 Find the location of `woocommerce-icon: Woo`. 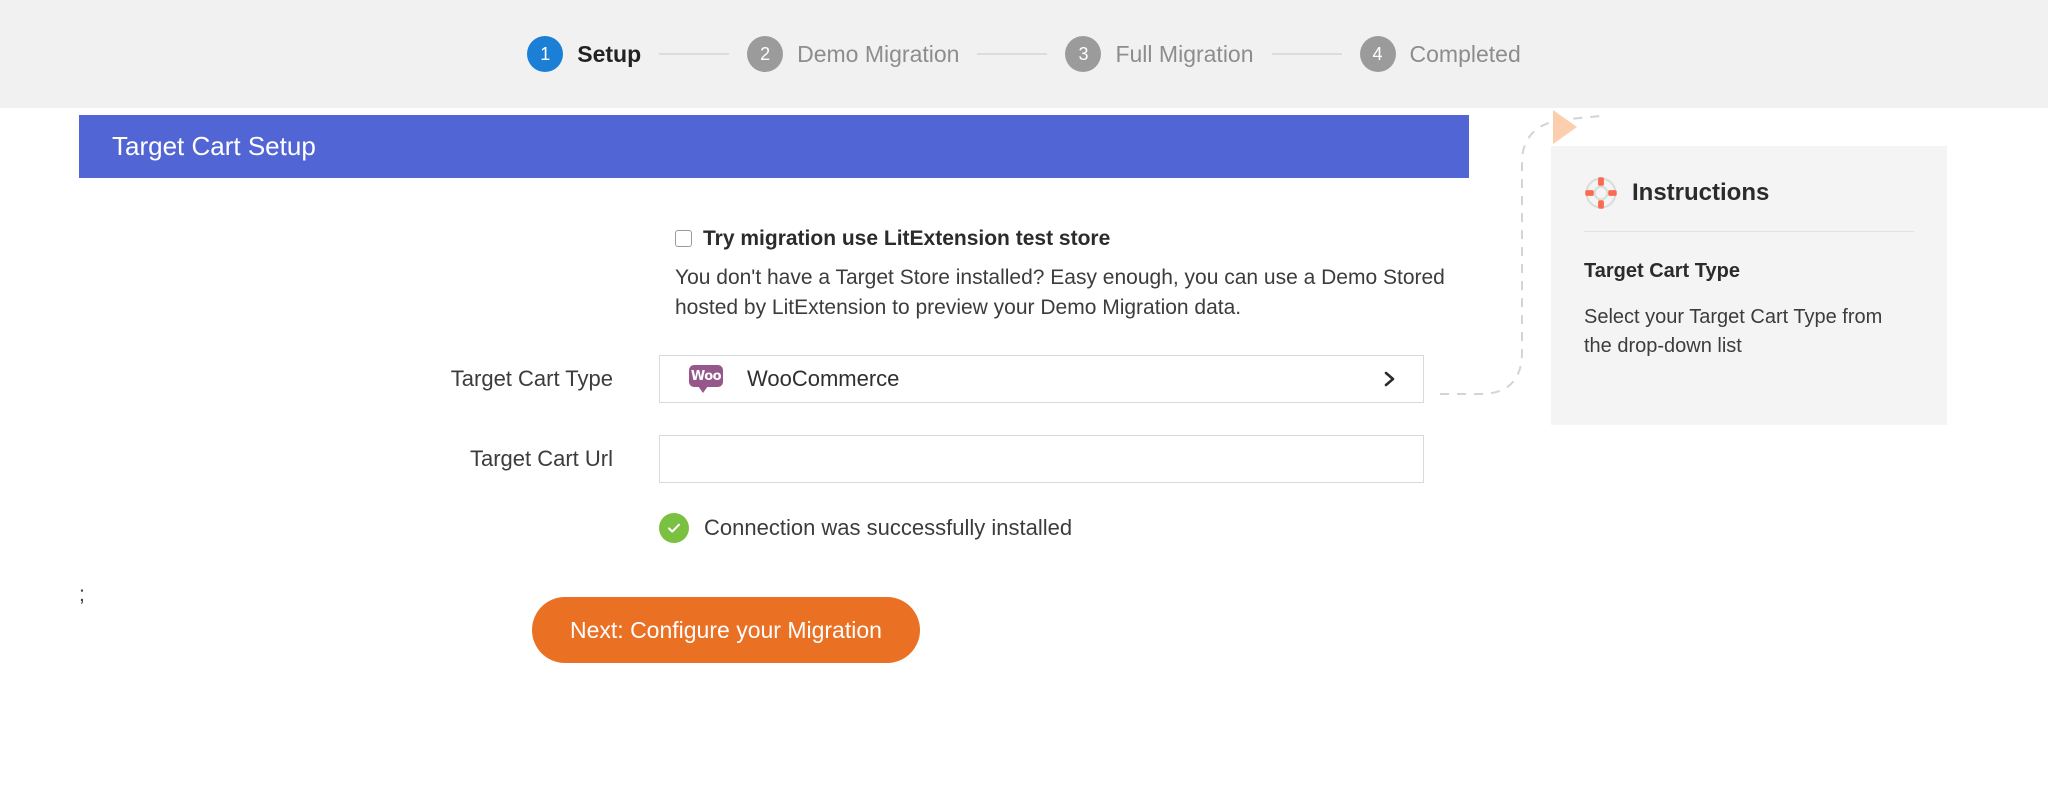

woocommerce-icon: Woo is located at coordinates (706, 379).